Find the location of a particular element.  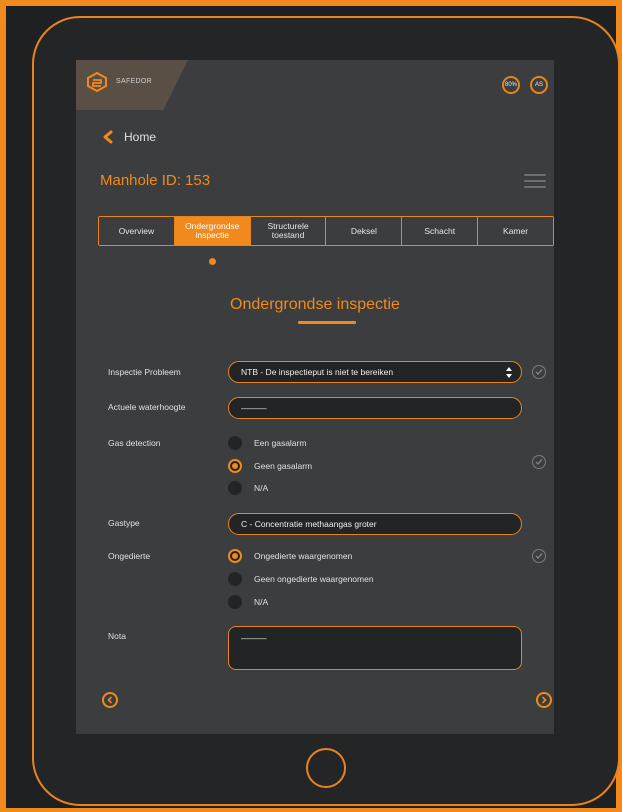

next-page-button is located at coordinates (544, 700).